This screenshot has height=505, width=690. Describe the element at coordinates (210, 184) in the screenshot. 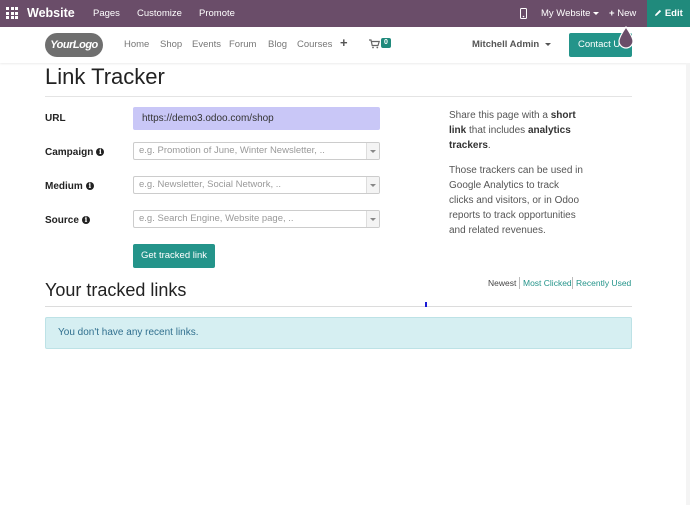

I see `medium-placeholder: e.g. Newsletter, Social Network, ..` at that location.